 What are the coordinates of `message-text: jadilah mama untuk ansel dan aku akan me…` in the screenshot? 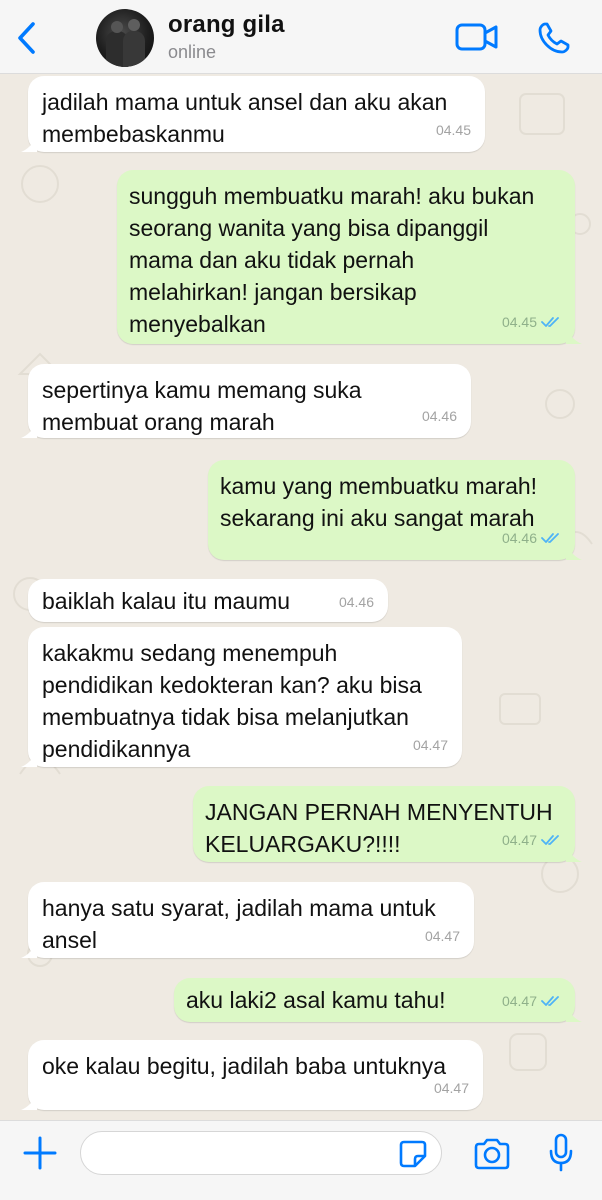 It's located at (245, 118).